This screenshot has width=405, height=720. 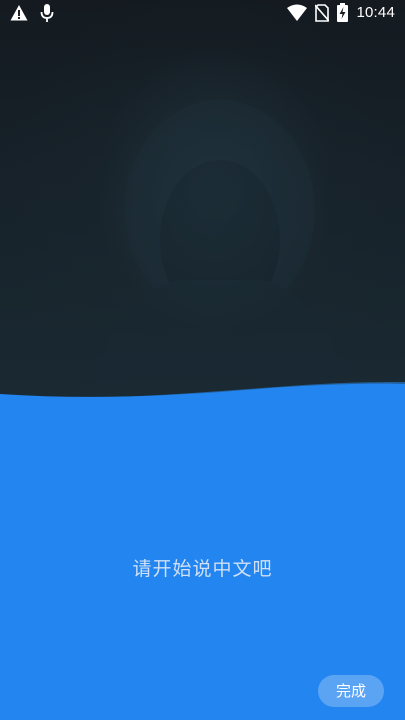 I want to click on warning-icon, so click(x=19, y=13).